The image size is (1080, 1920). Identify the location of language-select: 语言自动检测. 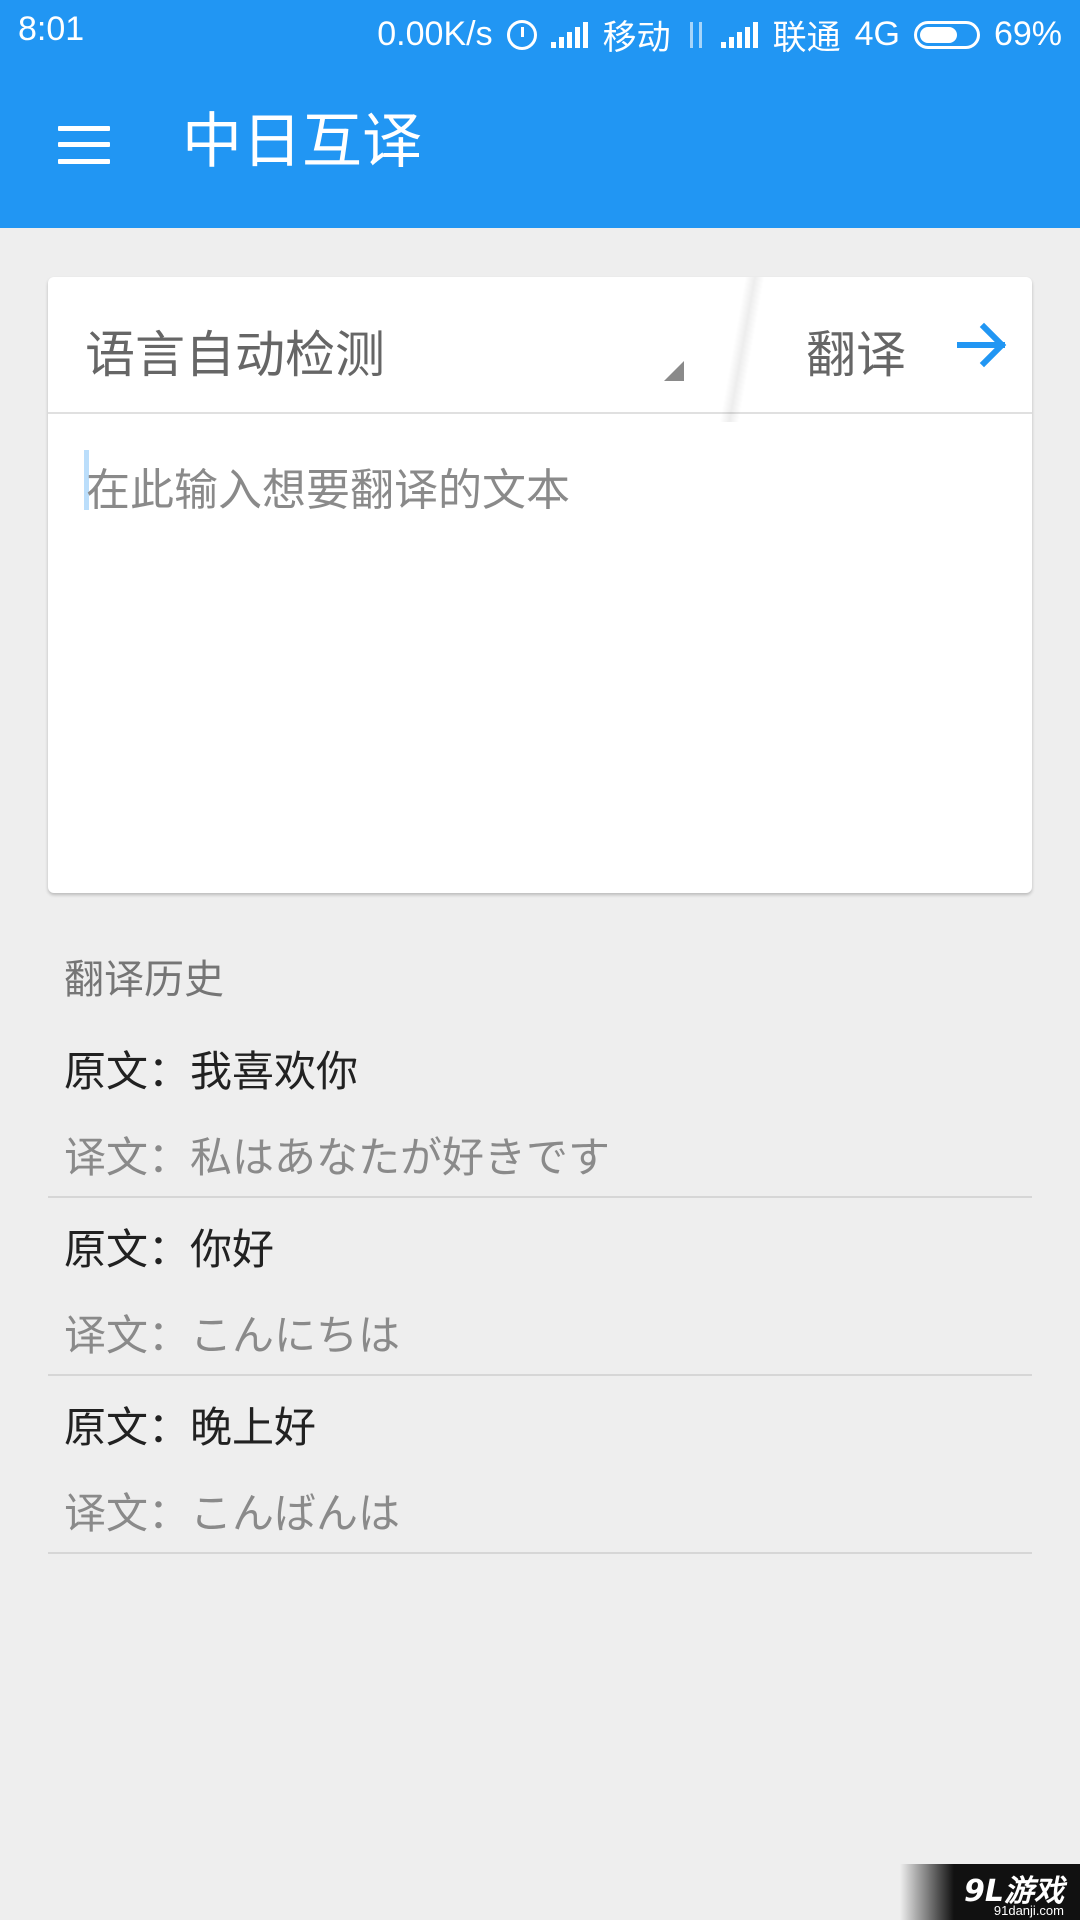
(383, 344).